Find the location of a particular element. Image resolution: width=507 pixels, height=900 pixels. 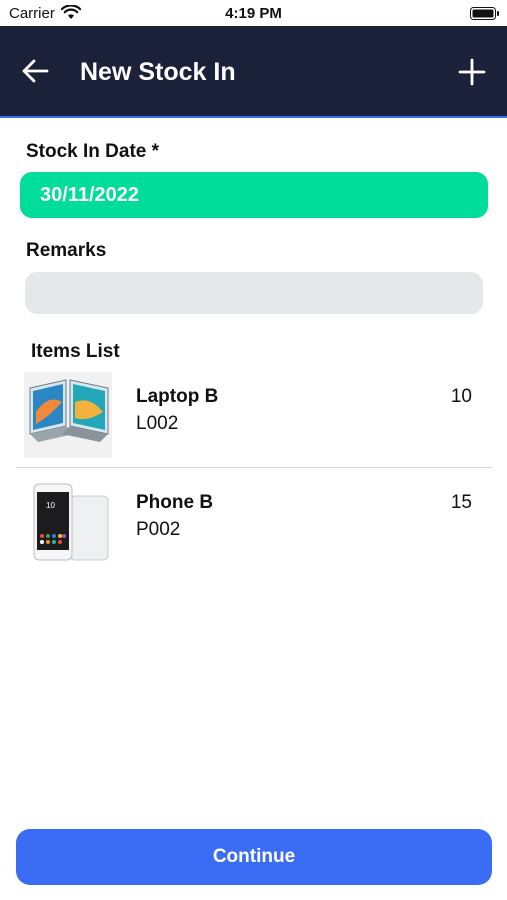

list-item: 10 Phone B P002 15 is located at coordinates (254, 521).